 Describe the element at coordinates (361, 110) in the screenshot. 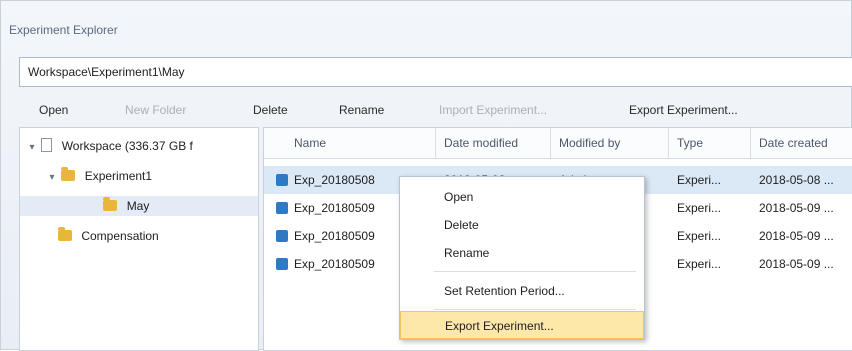

I see `rename-button: Rename` at that location.